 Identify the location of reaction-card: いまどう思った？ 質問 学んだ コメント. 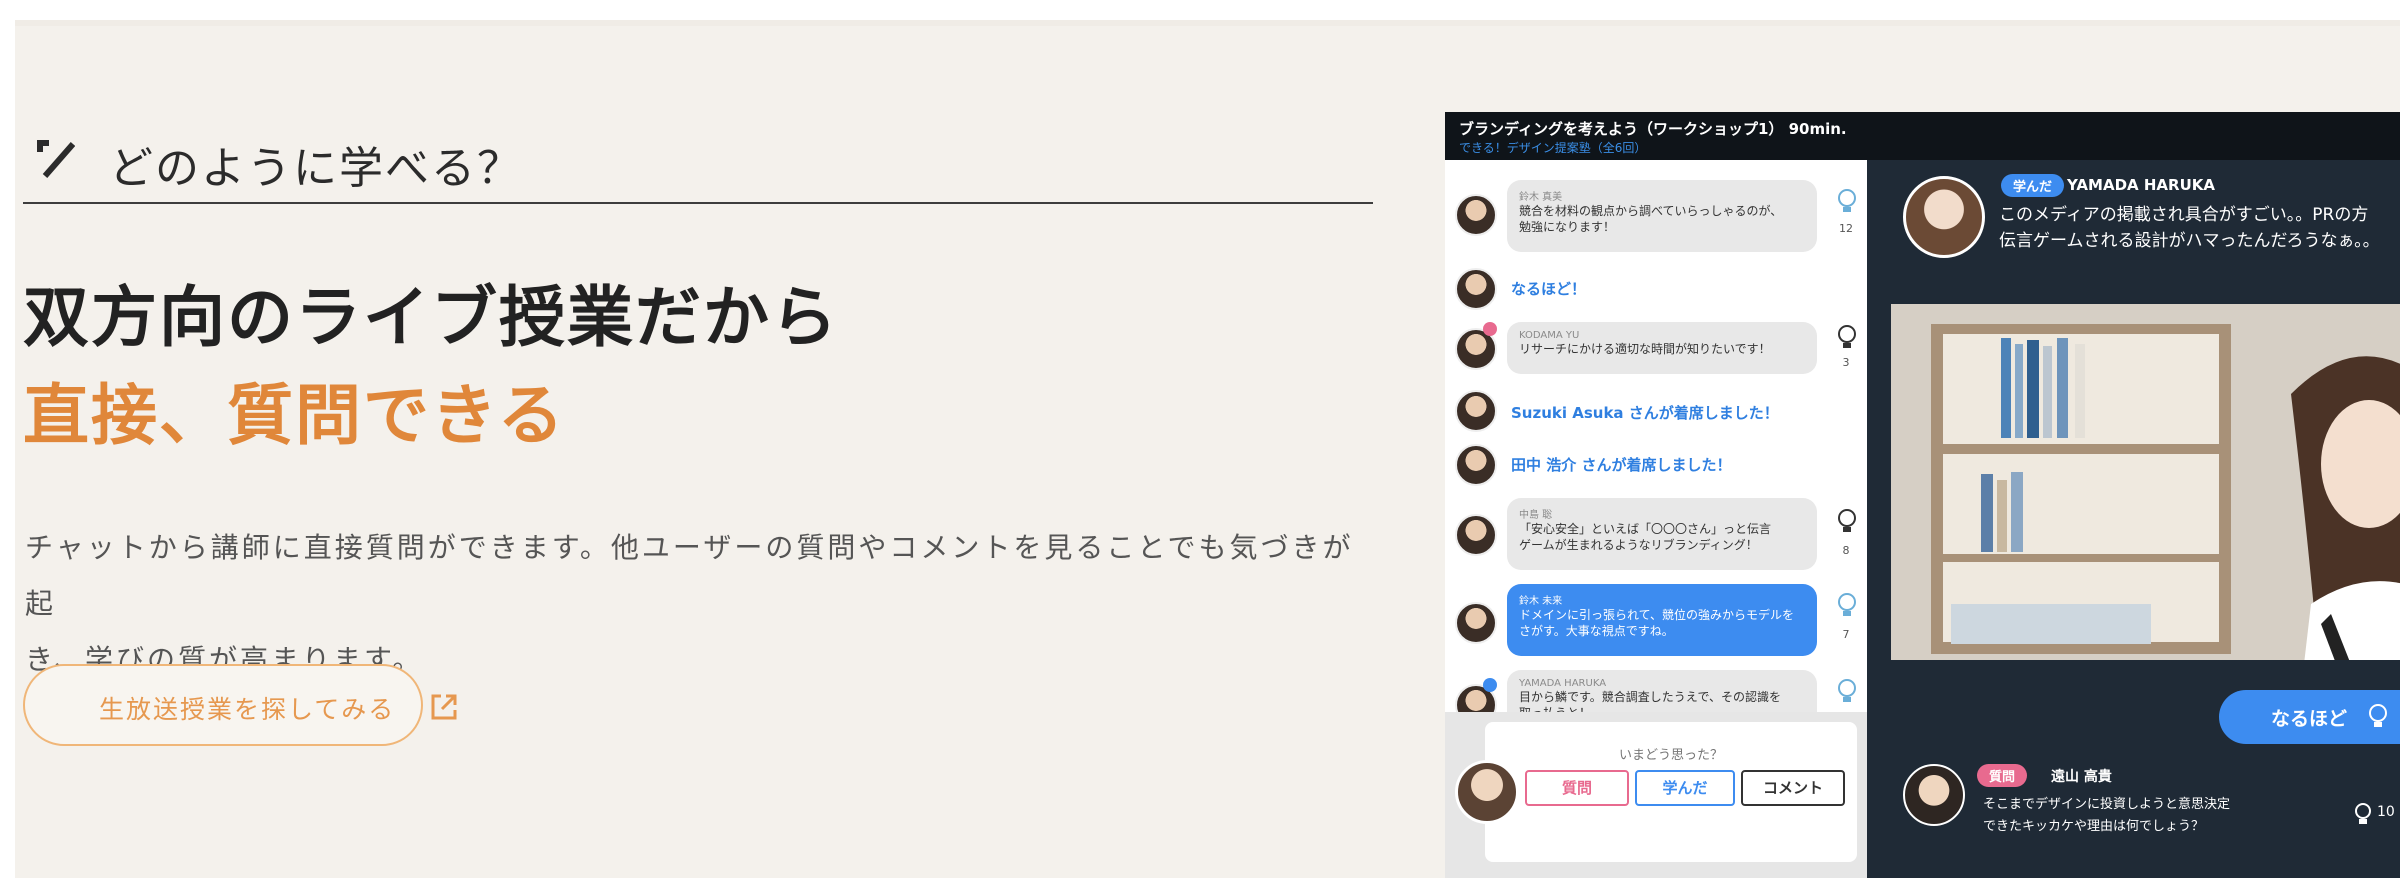
(1671, 792).